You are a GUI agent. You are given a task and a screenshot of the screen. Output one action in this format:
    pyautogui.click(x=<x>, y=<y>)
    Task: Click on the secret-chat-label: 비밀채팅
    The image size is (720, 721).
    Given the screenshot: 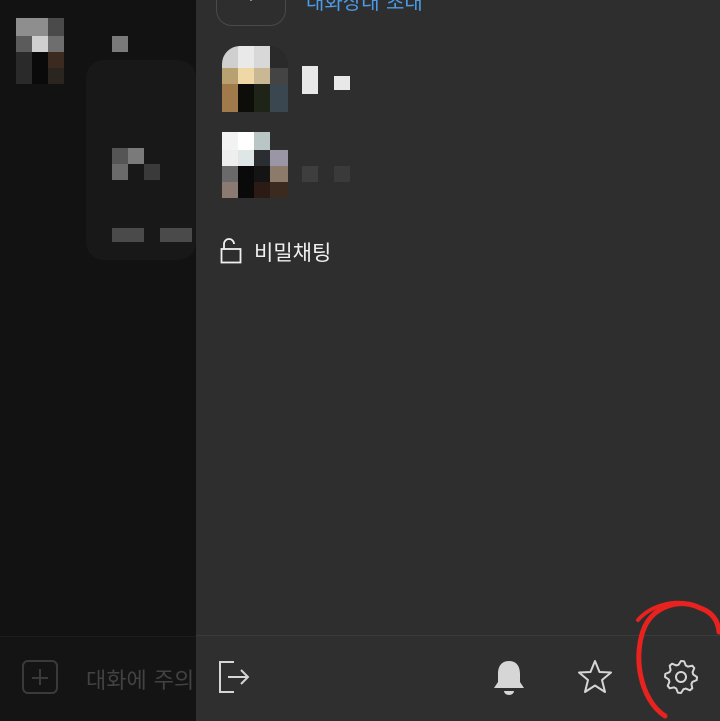 What is the action you would take?
    pyautogui.click(x=293, y=253)
    